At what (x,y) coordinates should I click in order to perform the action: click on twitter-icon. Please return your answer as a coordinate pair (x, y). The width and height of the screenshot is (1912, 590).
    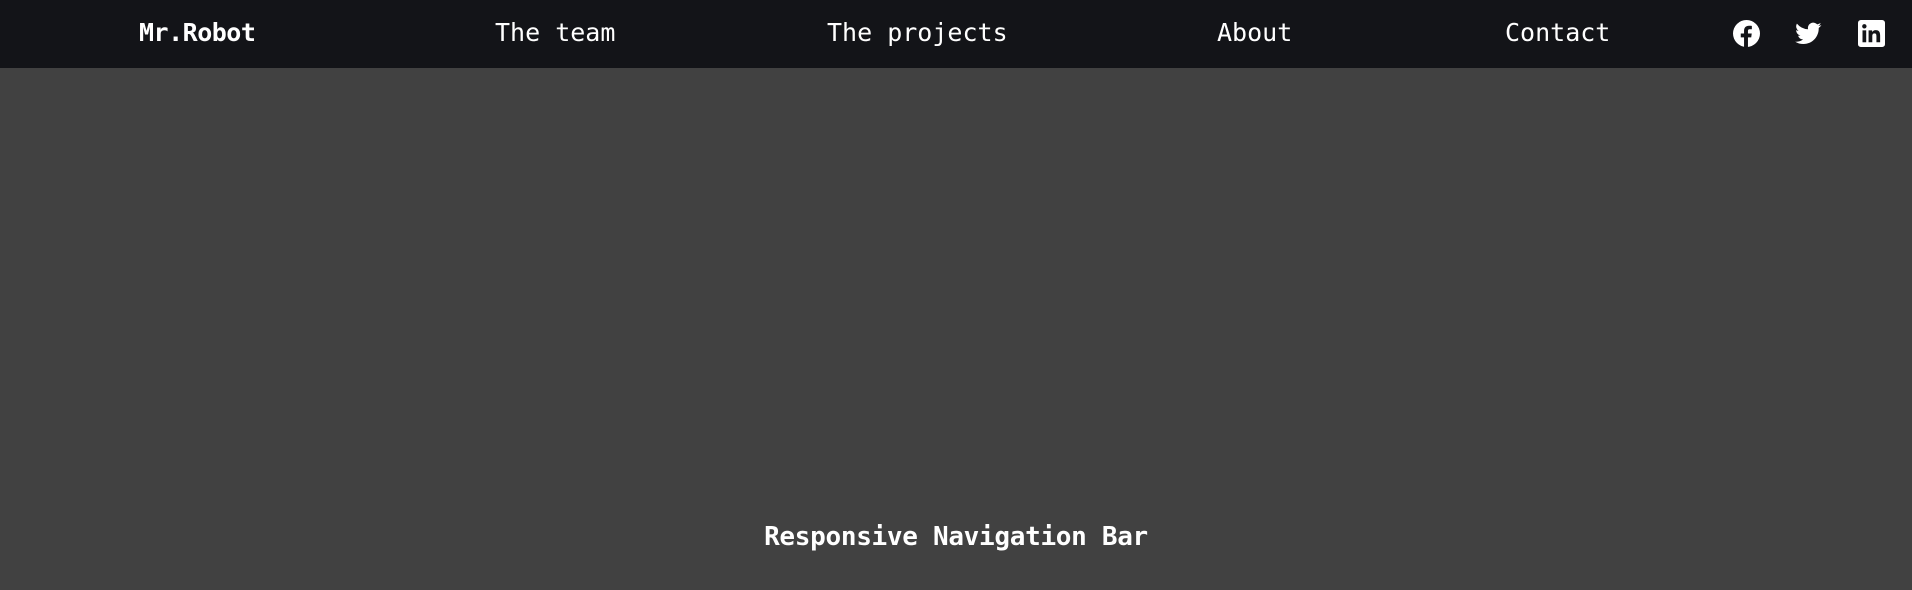
    Looking at the image, I should click on (1808, 33).